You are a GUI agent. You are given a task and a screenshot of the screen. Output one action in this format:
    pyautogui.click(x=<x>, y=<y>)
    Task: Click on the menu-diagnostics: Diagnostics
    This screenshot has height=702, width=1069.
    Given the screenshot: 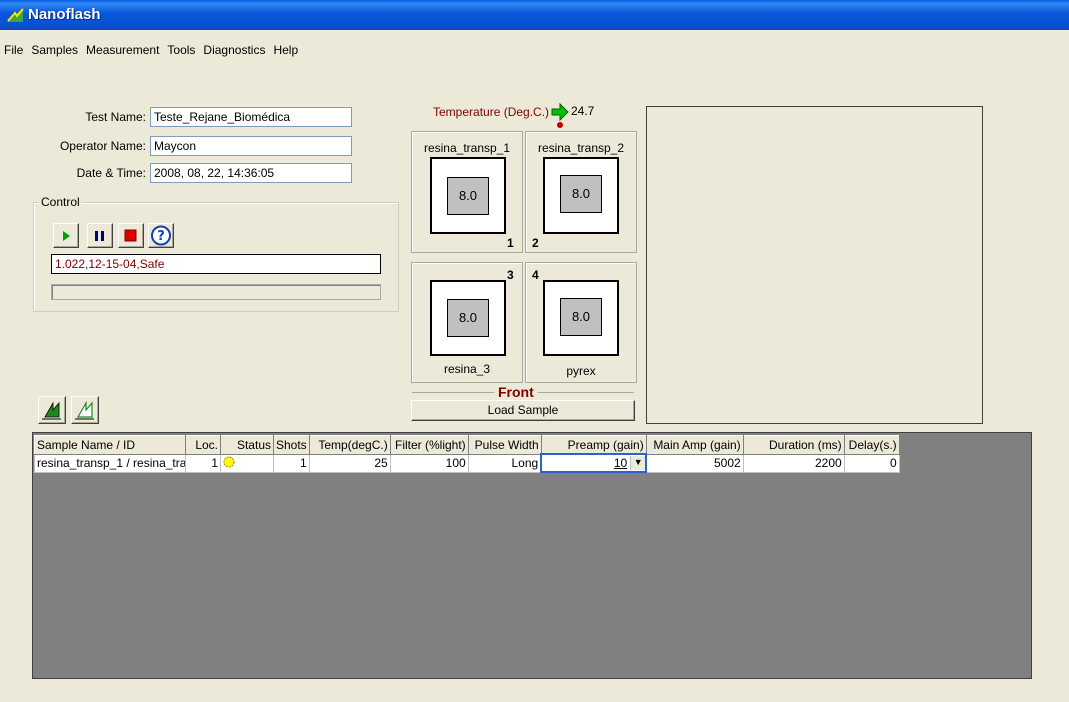 What is the action you would take?
    pyautogui.click(x=234, y=50)
    